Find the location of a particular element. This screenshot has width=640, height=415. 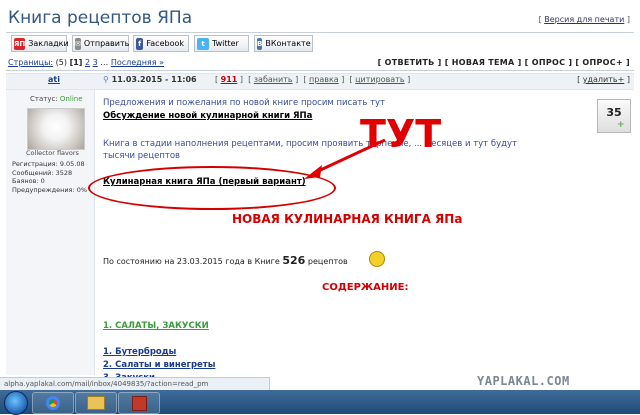

pager-page-3: 3 is located at coordinates (95, 62).